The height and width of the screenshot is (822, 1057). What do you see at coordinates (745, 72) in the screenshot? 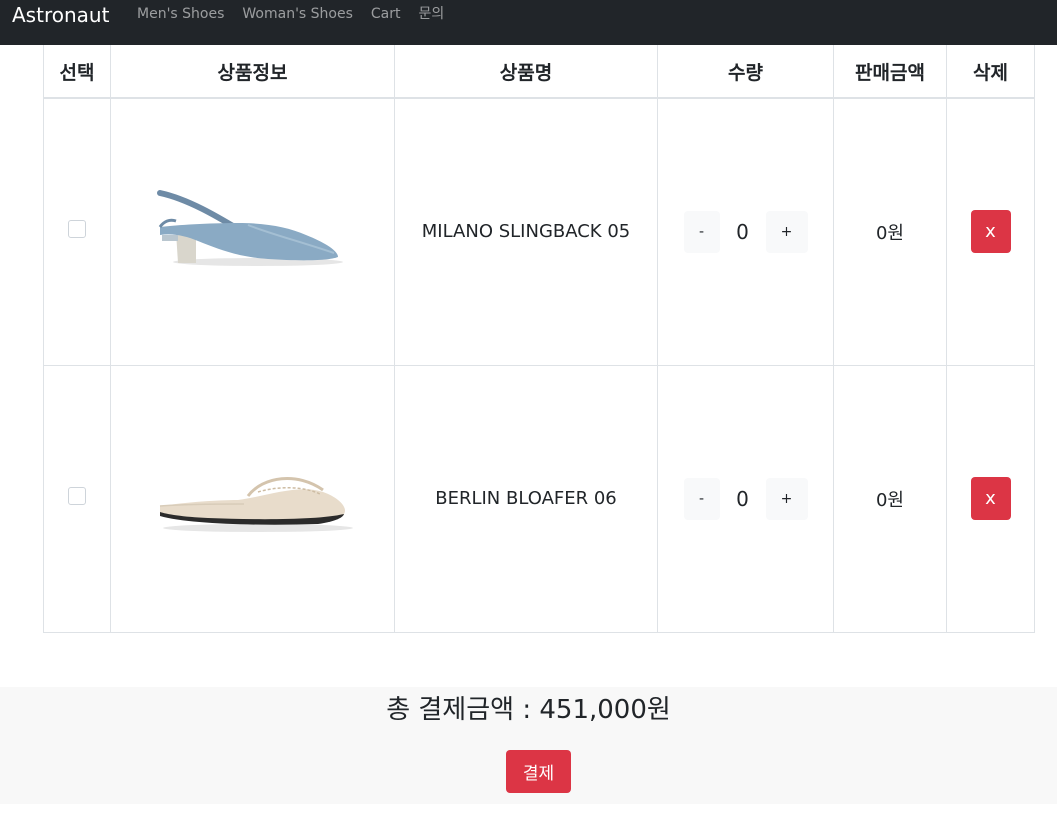
I see `header-quantity: 수량` at bounding box center [745, 72].